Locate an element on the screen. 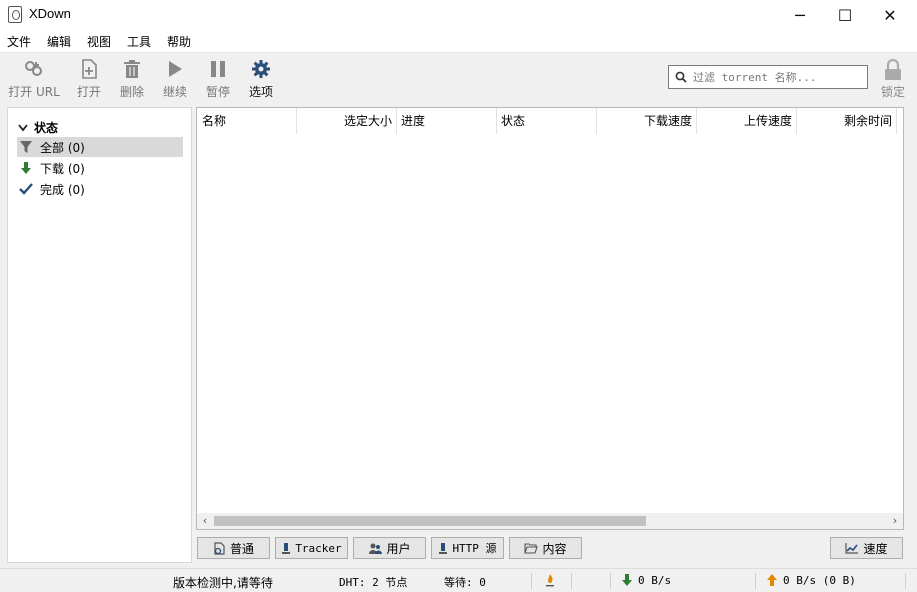  trash-icon is located at coordinates (132, 69).